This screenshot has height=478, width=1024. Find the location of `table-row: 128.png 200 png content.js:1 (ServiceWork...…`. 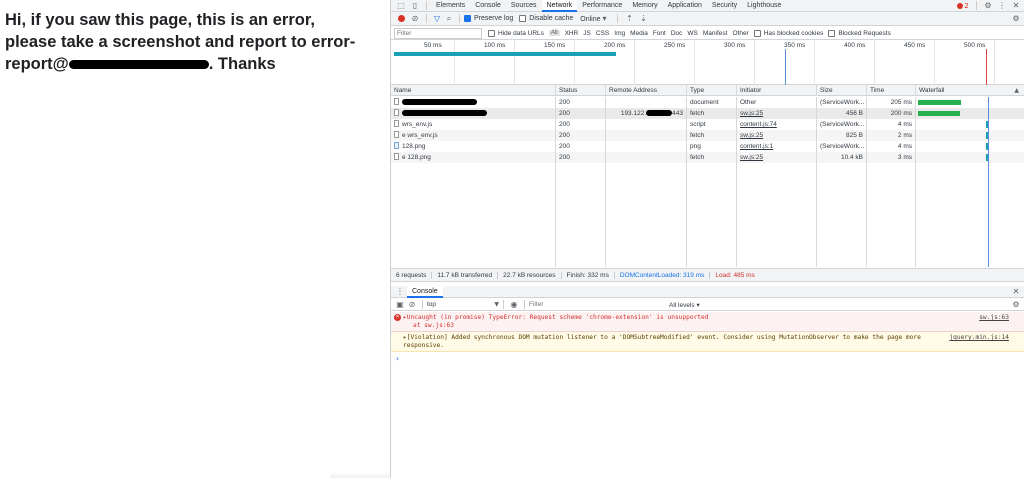

table-row: 128.png 200 png content.js:1 (ServiceWork...… is located at coordinates (707, 146).